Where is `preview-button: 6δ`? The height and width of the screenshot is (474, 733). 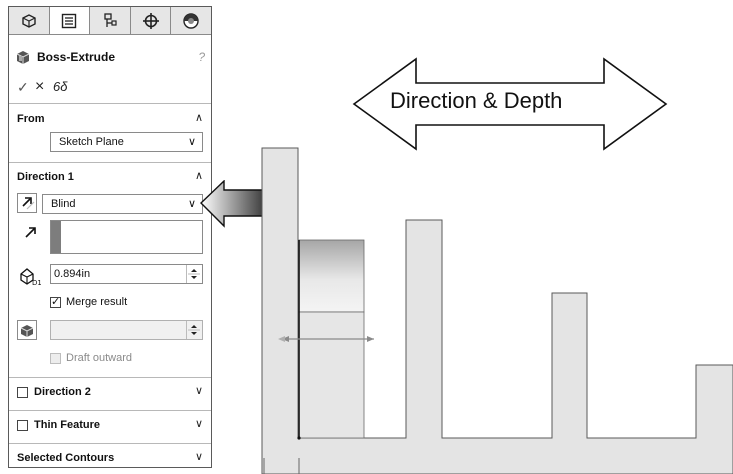 preview-button: 6δ is located at coordinates (60, 87).